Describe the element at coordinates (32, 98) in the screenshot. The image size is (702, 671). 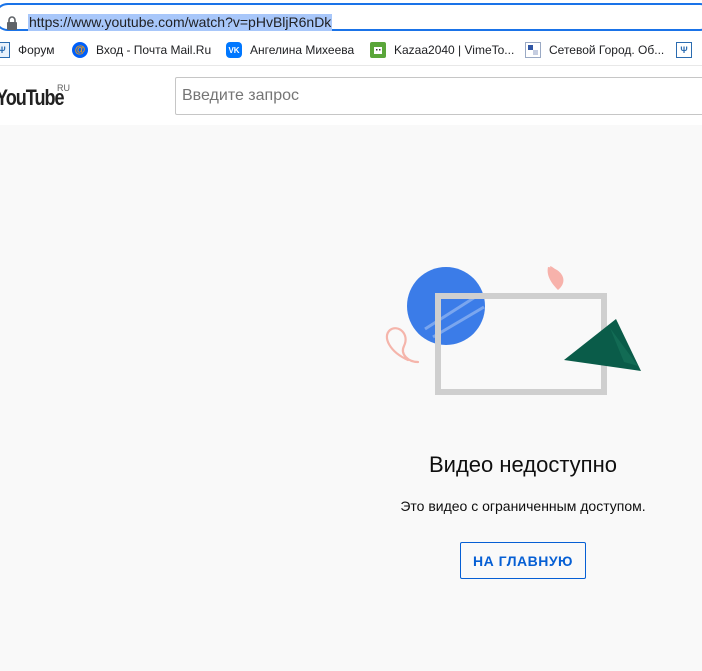
I see `youtube-logo: YouTube` at that location.